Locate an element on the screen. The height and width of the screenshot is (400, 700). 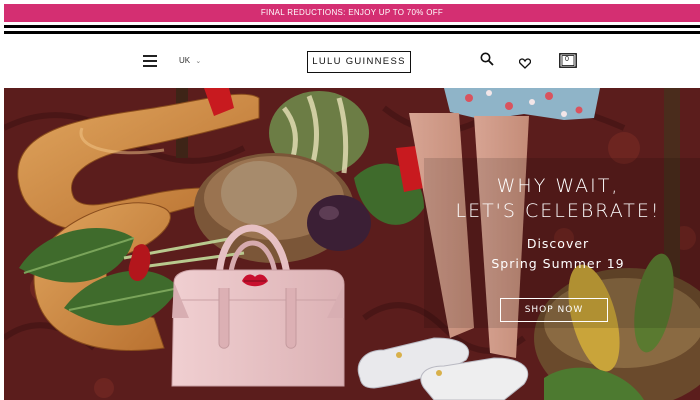
logo-text: LULU GUINNESS is located at coordinates (359, 61).